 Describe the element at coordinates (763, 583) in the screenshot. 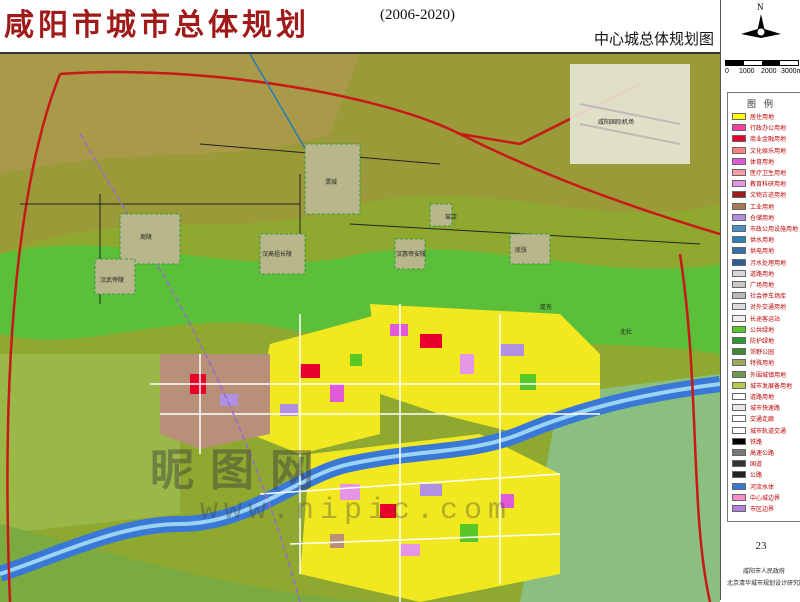

I see `credit-line: 北京清华城市规划设计研究院` at that location.